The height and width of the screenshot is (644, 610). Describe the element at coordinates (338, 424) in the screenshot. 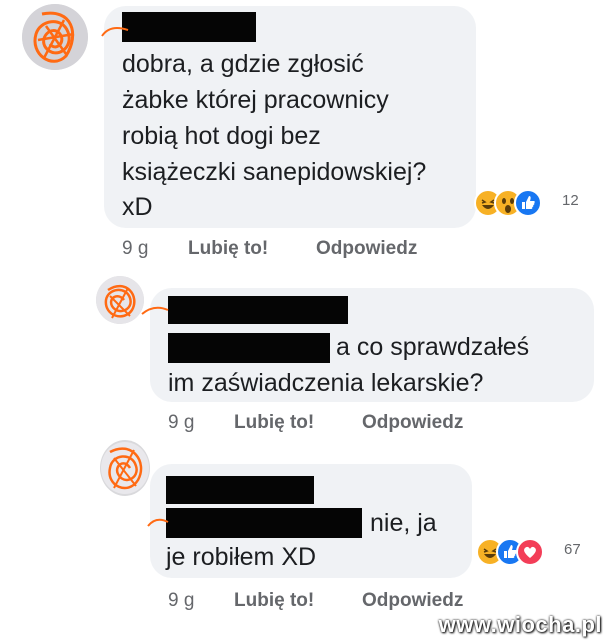

I see `comment-actions-2: 9 g Lubię to! Odpowiedz` at that location.